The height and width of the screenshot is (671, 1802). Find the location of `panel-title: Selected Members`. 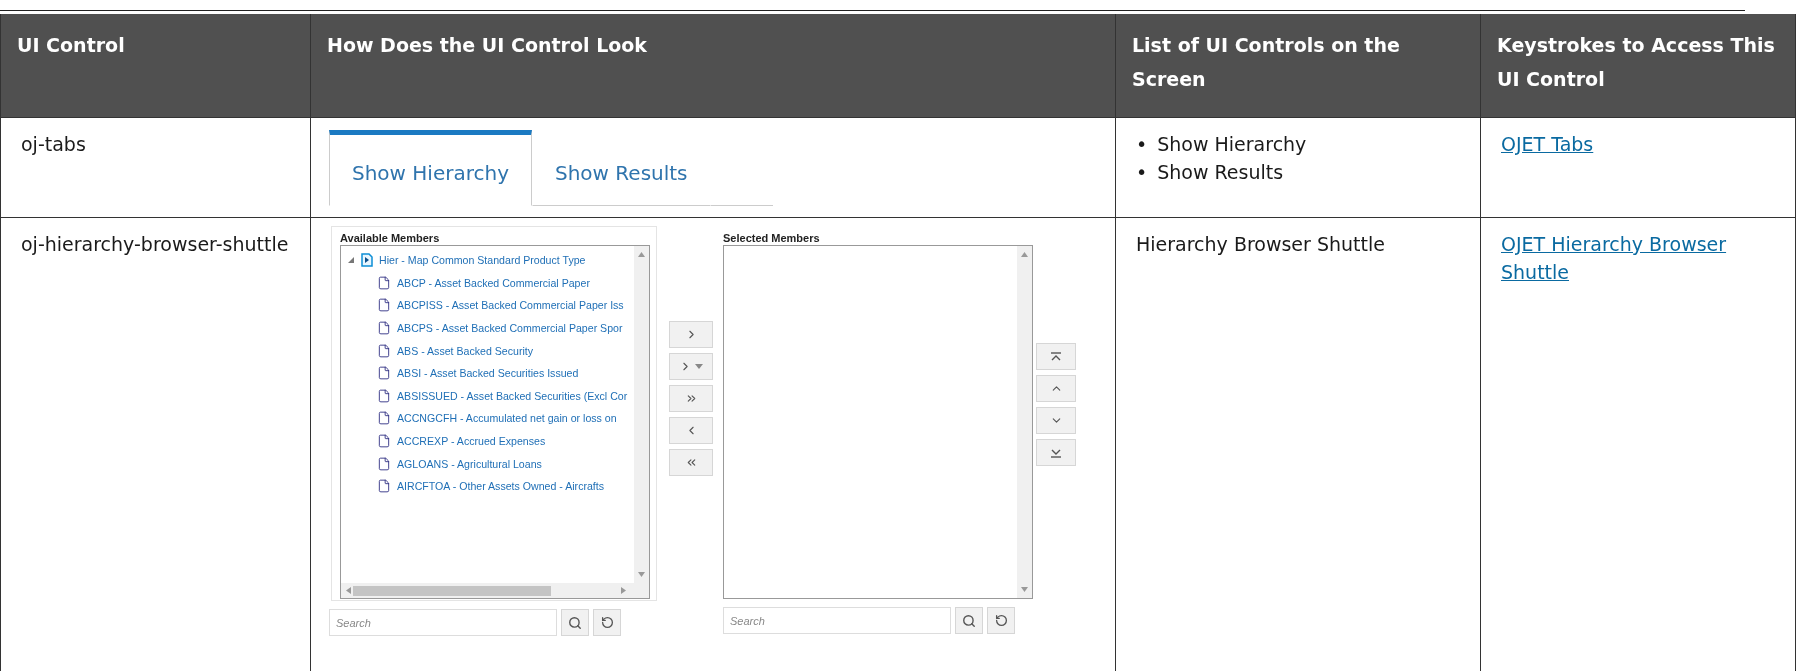

panel-title: Selected Members is located at coordinates (772, 238).